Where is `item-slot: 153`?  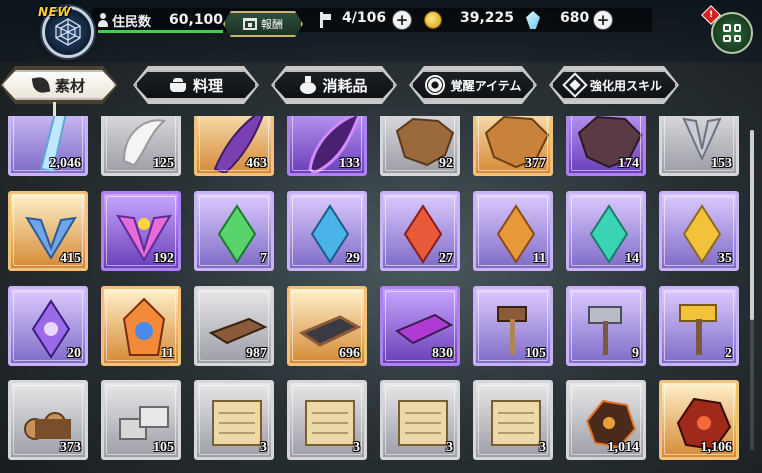
item-slot: 153 is located at coordinates (699, 146).